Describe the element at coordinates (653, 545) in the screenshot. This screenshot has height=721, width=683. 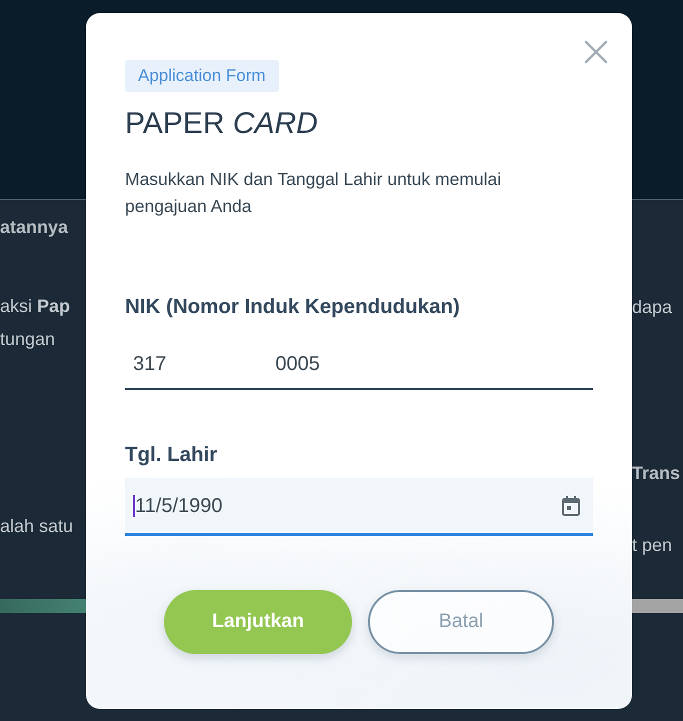
I see `background-text: t pen` at that location.